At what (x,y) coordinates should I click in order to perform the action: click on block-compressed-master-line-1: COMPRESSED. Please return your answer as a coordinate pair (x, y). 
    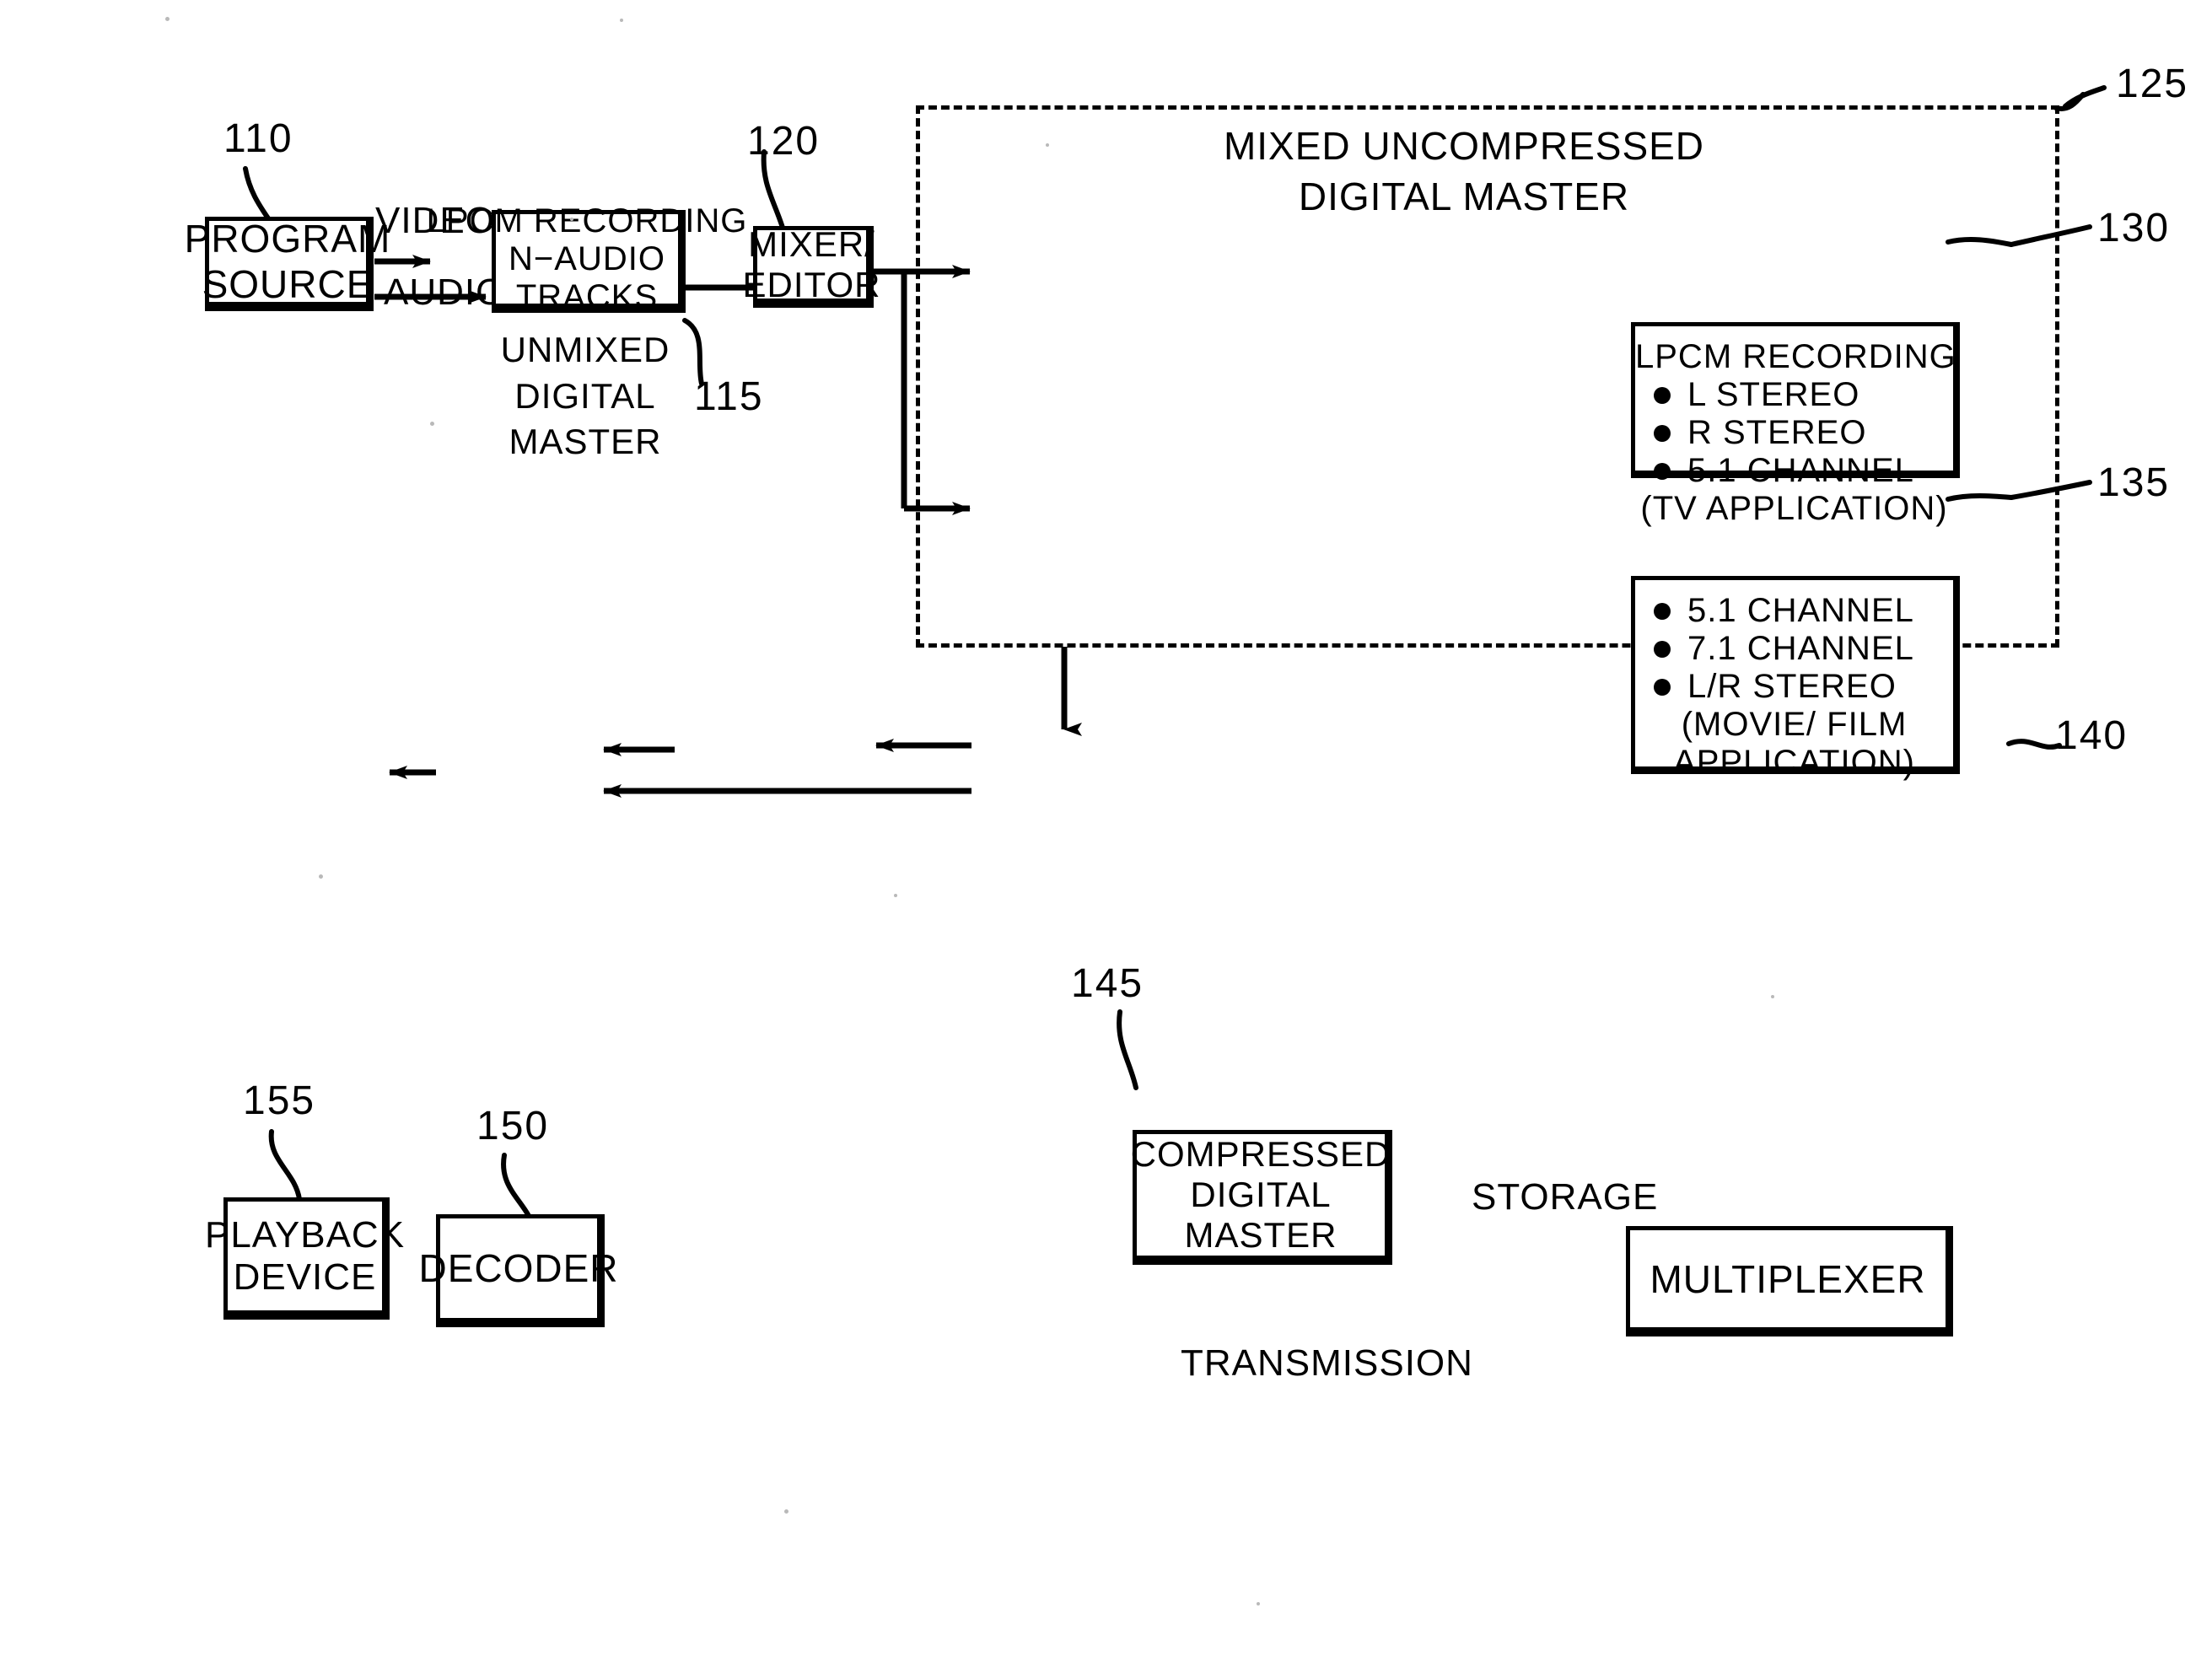
    Looking at the image, I should click on (1260, 1154).